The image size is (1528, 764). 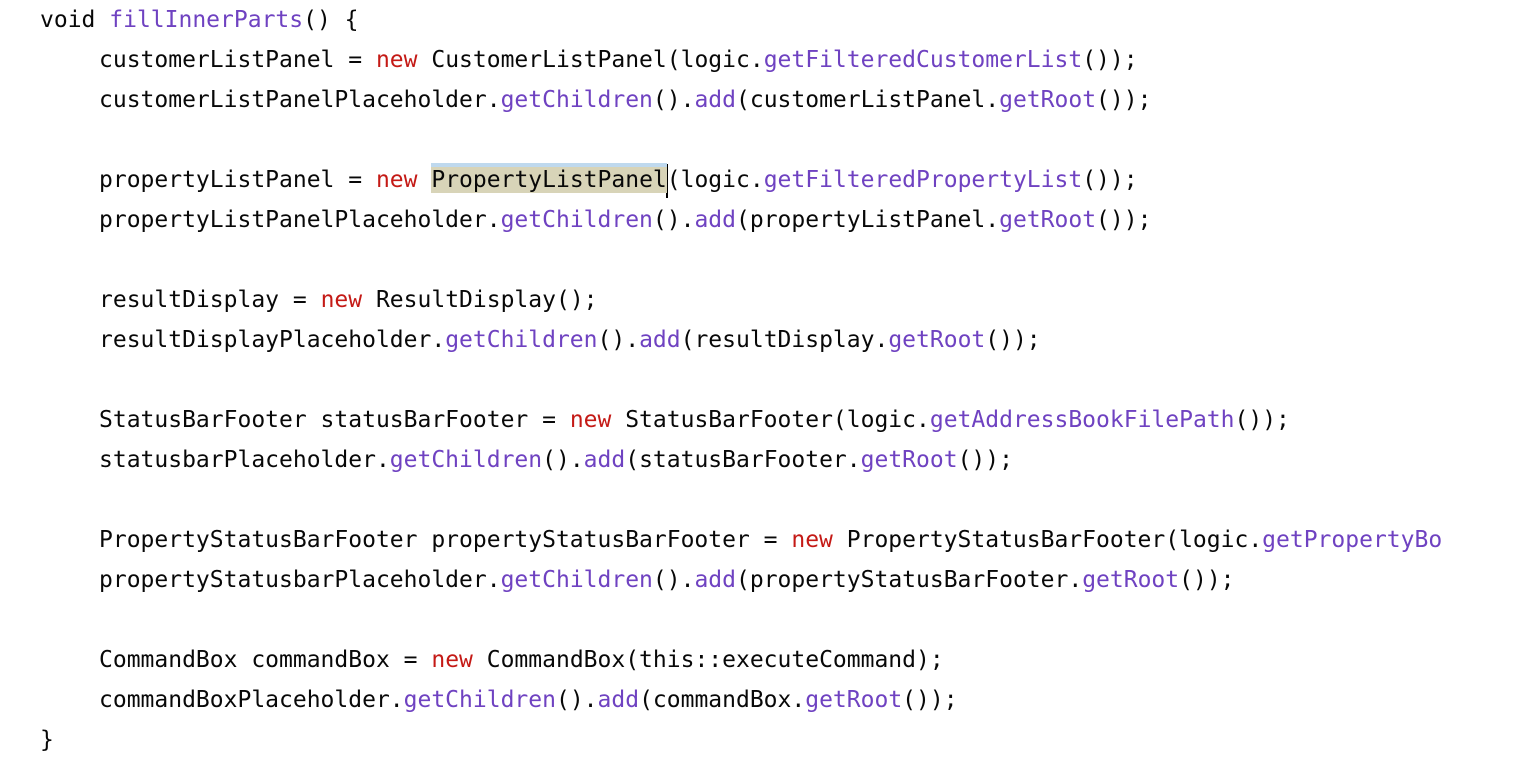 I want to click on method-call: getPropertyBo, so click(x=1352, y=540).